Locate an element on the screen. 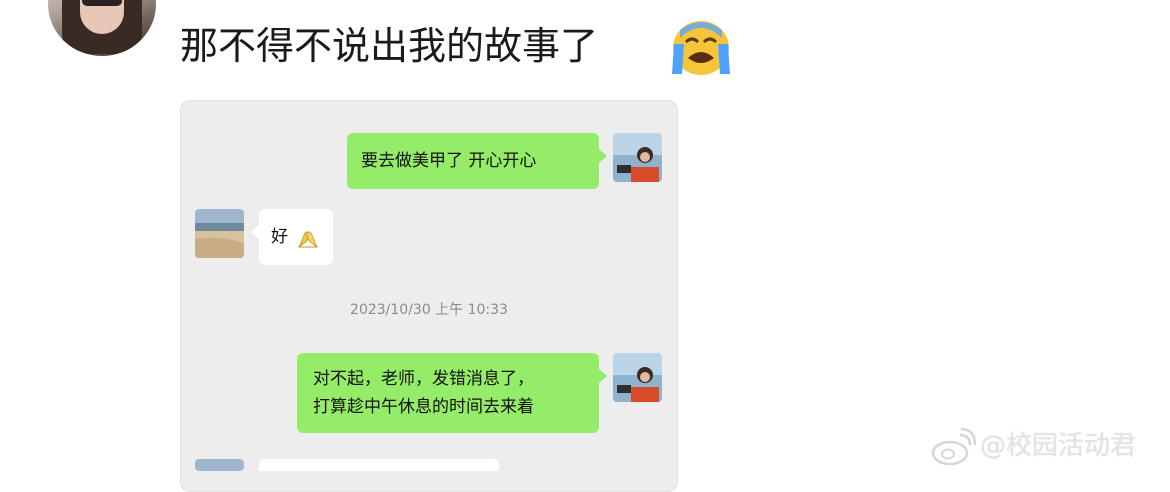 This screenshot has width=1170, height=492. chat-bubble-incoming: 好 is located at coordinates (292, 237).